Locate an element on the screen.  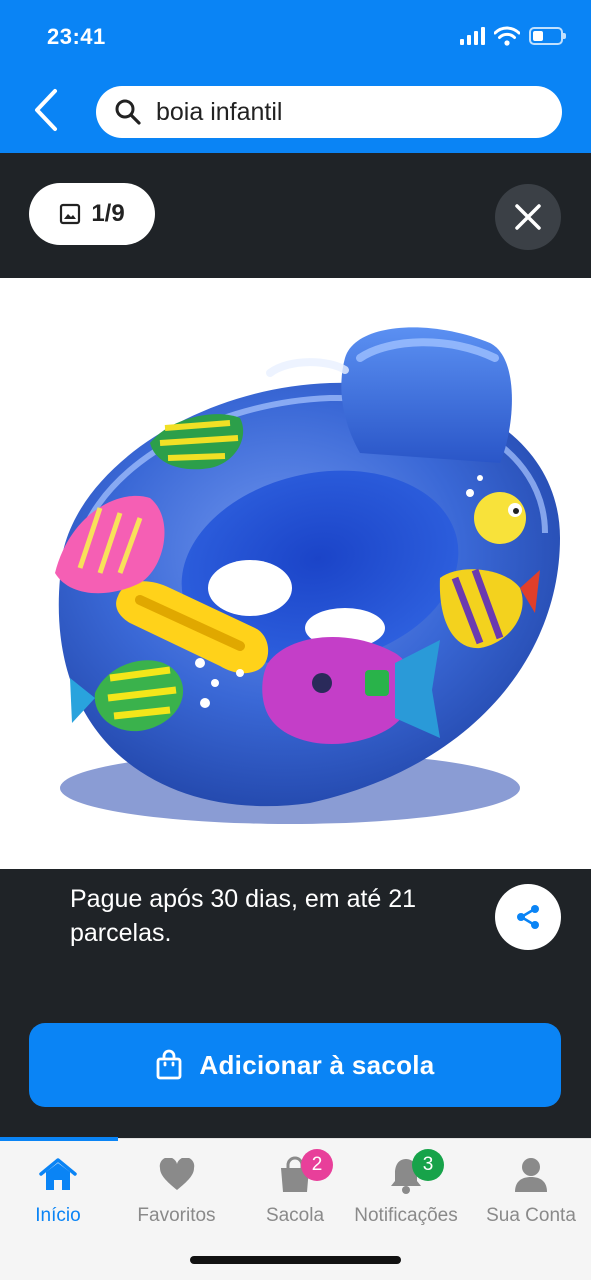
close-icon is located at coordinates (528, 217).